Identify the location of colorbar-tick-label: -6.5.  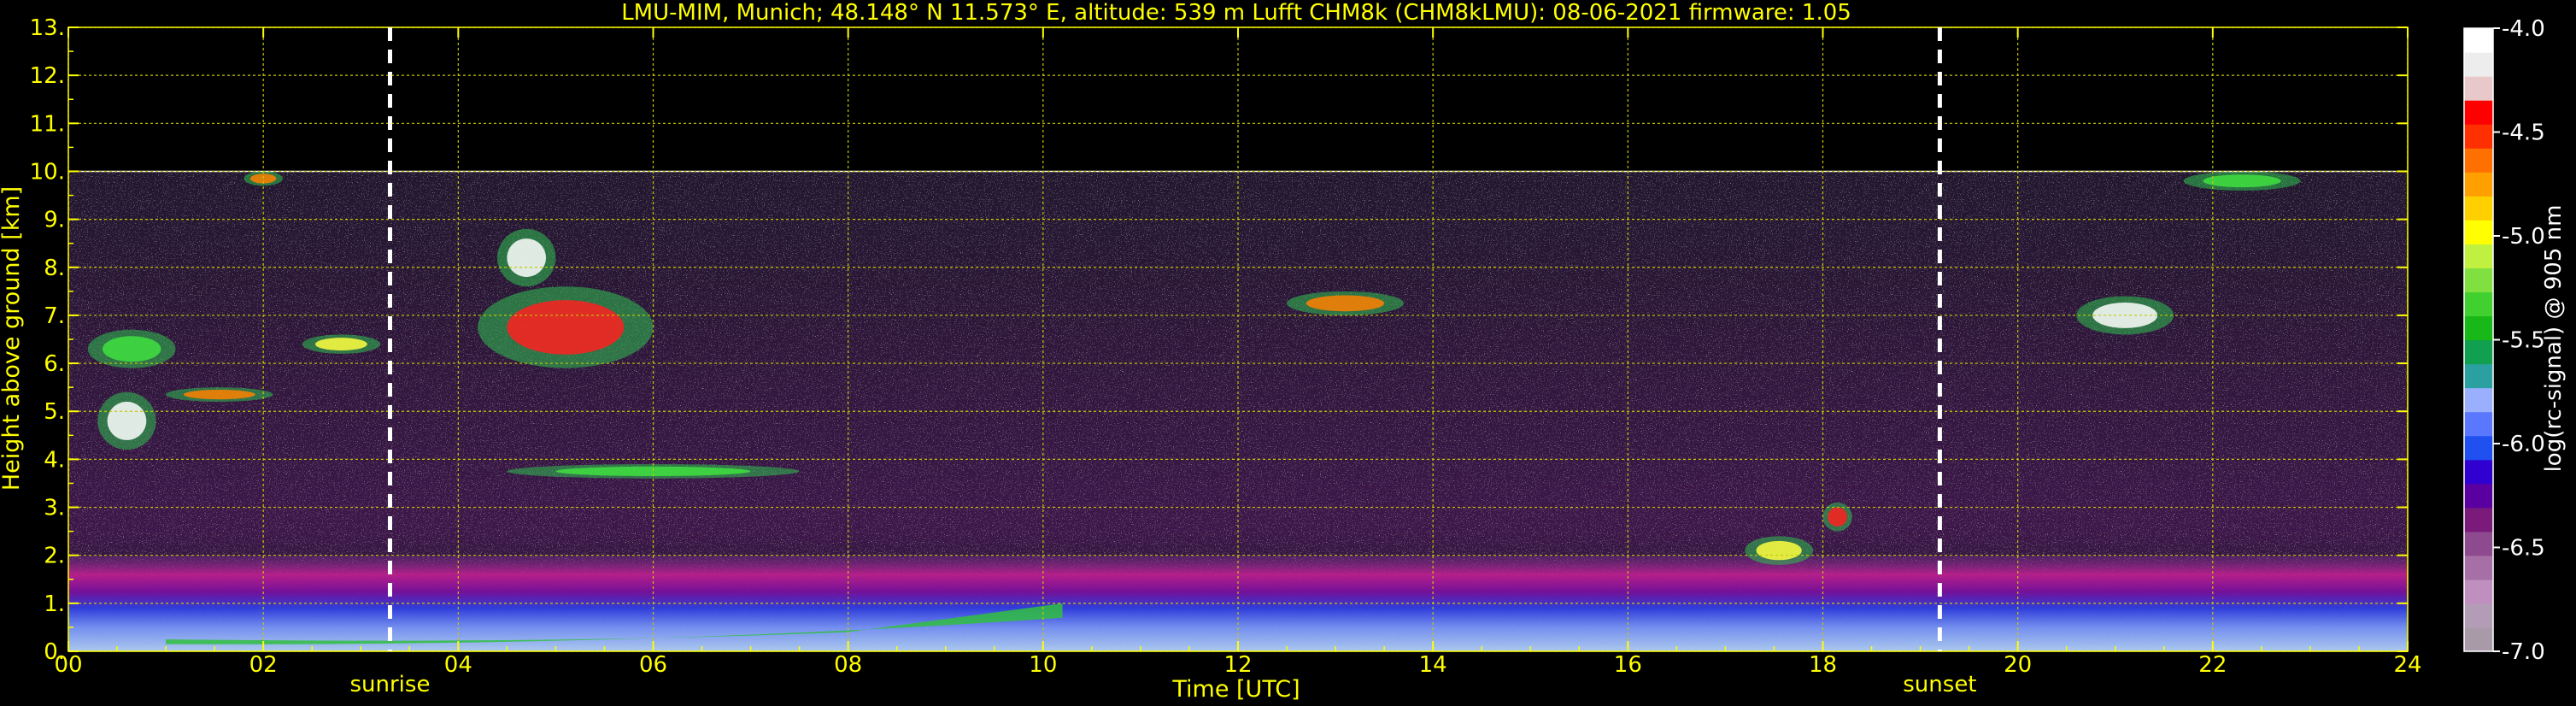
(2523, 549).